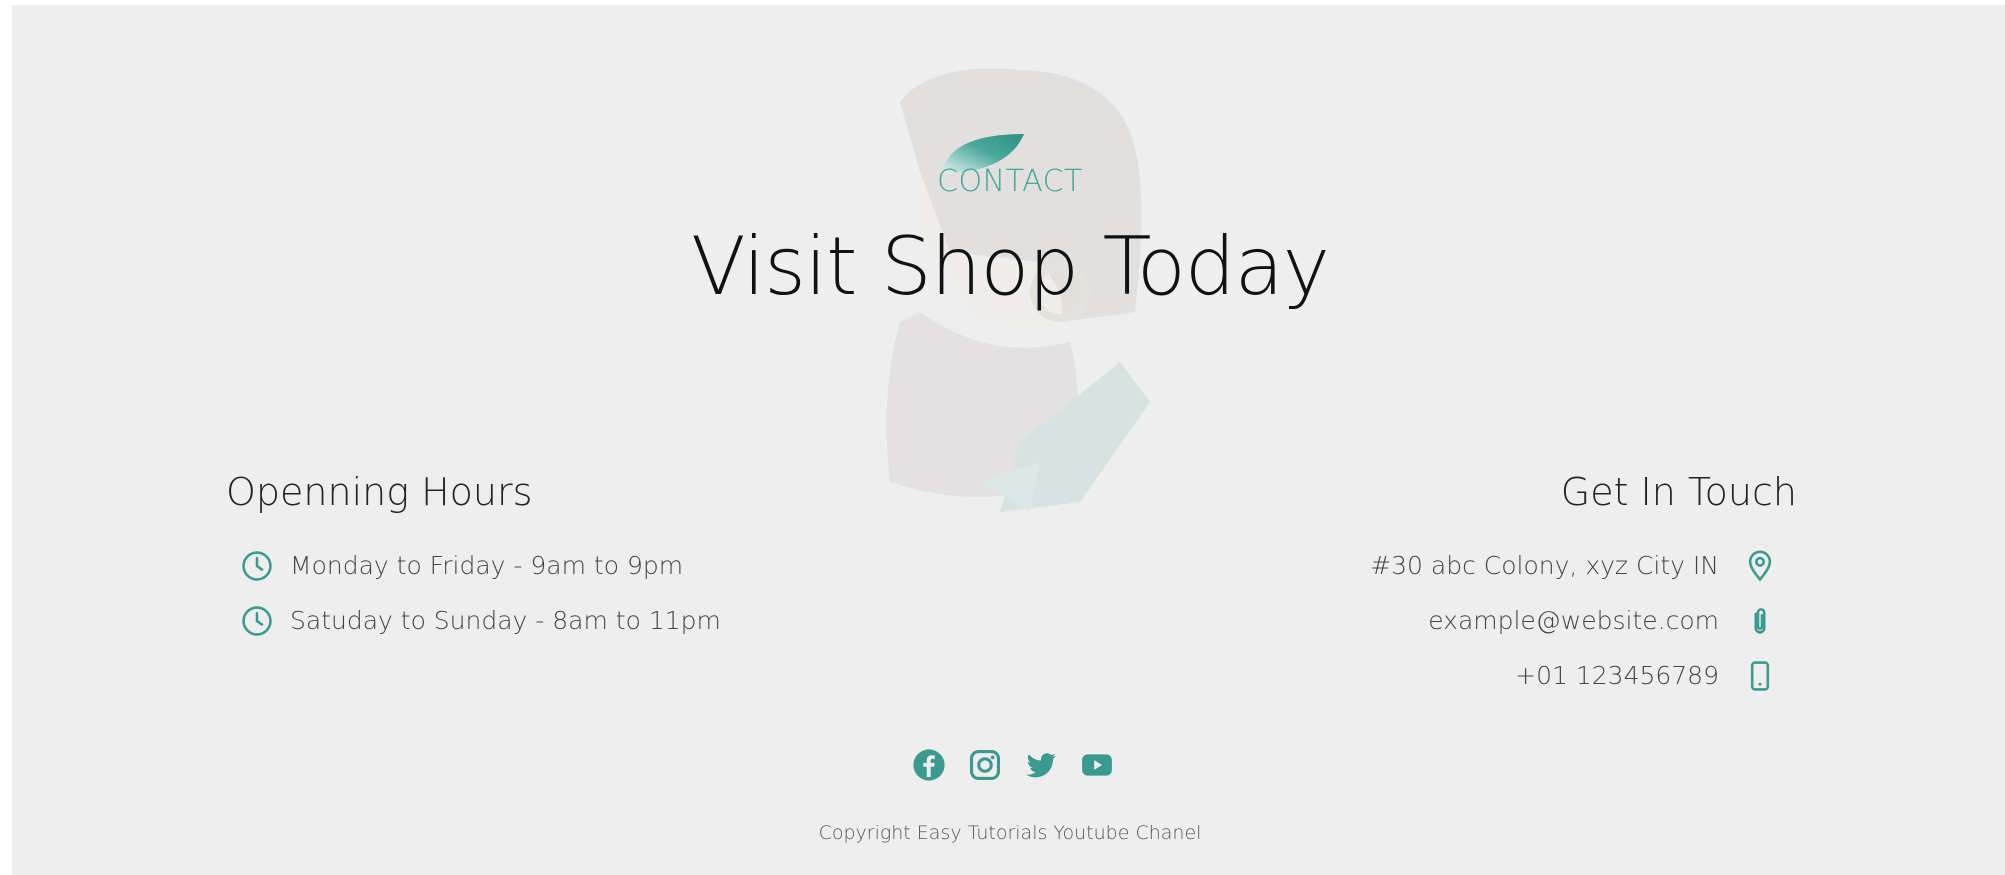  I want to click on social-links, so click(1013, 765).